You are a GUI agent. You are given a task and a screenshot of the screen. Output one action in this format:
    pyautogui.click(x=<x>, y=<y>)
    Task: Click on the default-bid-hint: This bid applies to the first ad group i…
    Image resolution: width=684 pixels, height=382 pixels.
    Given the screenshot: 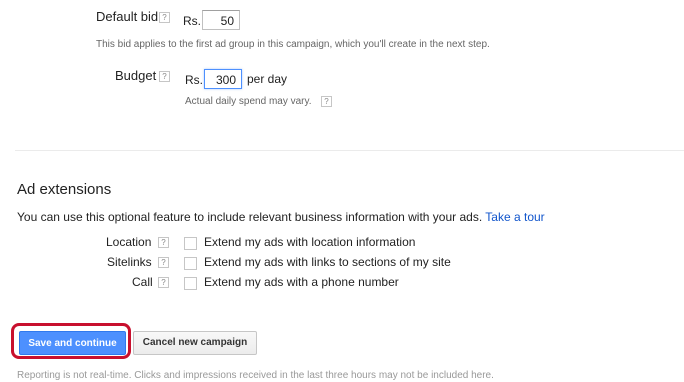 What is the action you would take?
    pyautogui.click(x=293, y=44)
    